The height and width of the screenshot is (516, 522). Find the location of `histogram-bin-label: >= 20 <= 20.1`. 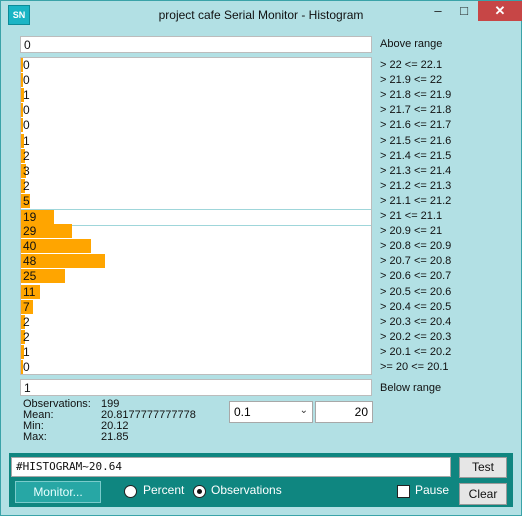

histogram-bin-label: >= 20 <= 20.1 is located at coordinates (414, 367).